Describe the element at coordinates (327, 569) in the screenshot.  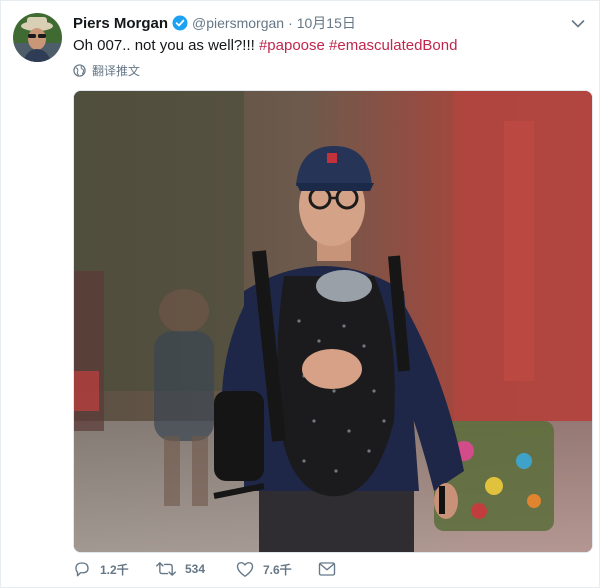
I see `envelope-icon` at that location.